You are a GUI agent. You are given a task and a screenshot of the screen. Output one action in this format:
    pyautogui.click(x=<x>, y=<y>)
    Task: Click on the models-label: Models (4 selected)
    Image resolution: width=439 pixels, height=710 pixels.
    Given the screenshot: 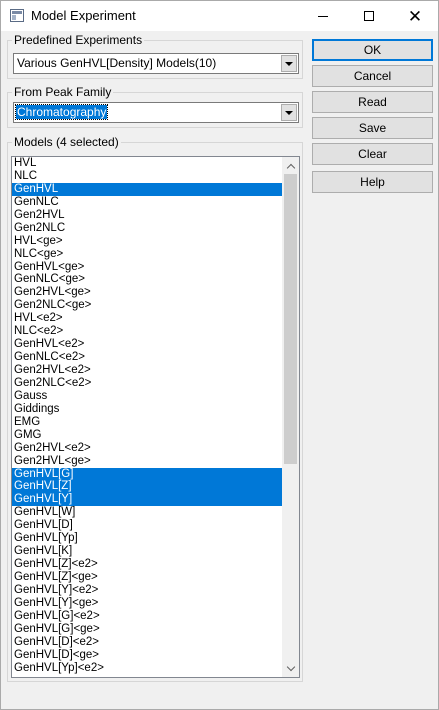 What is the action you would take?
    pyautogui.click(x=66, y=142)
    